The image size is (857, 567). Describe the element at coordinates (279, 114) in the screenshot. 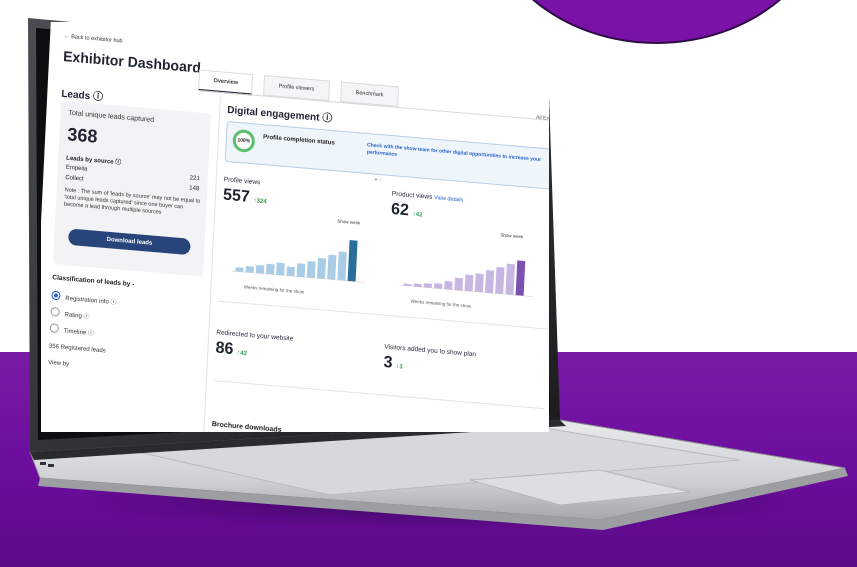

I see `digital-engagement-heading: Digital engagement ⓘ` at that location.